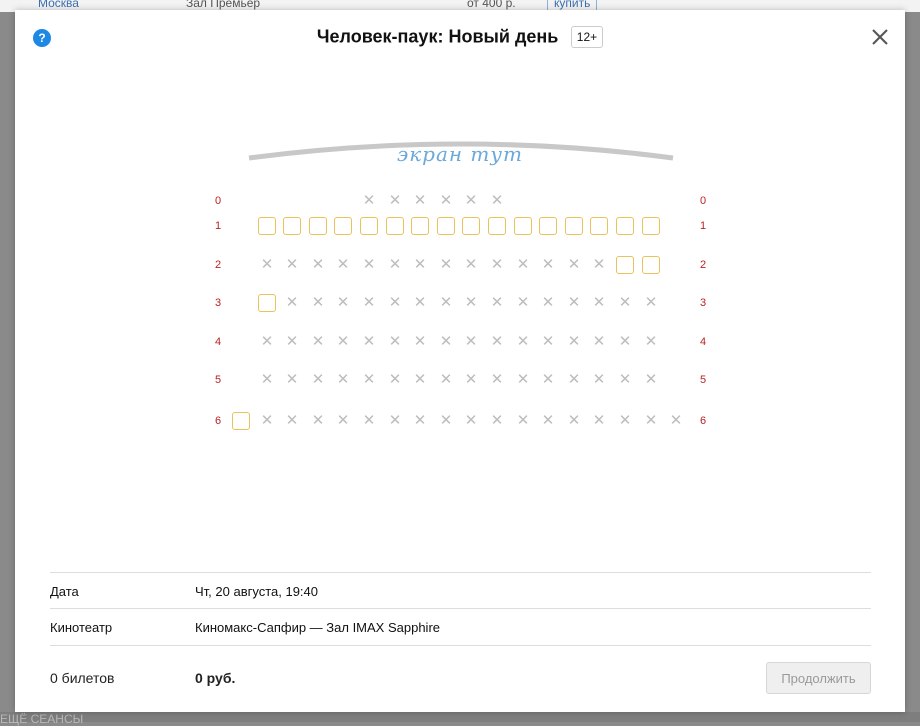 The width and height of the screenshot is (920, 726). What do you see at coordinates (460, 717) in the screenshot?
I see `background-overlay-bottom` at bounding box center [460, 717].